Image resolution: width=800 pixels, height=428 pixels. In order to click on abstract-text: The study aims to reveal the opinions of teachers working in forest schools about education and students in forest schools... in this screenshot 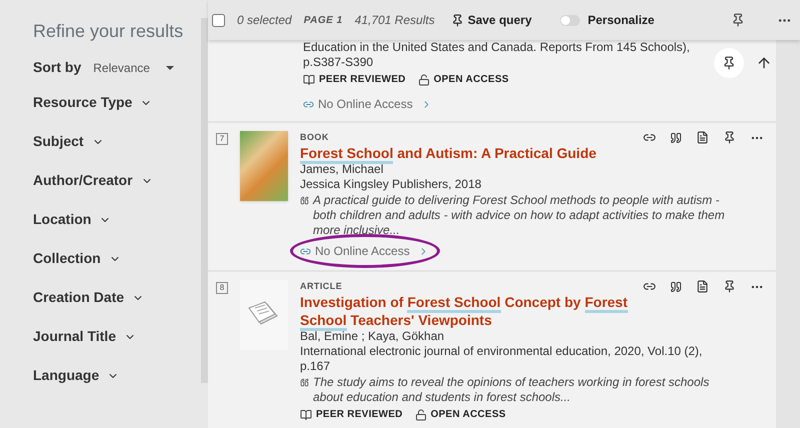, I will do `click(511, 390)`.